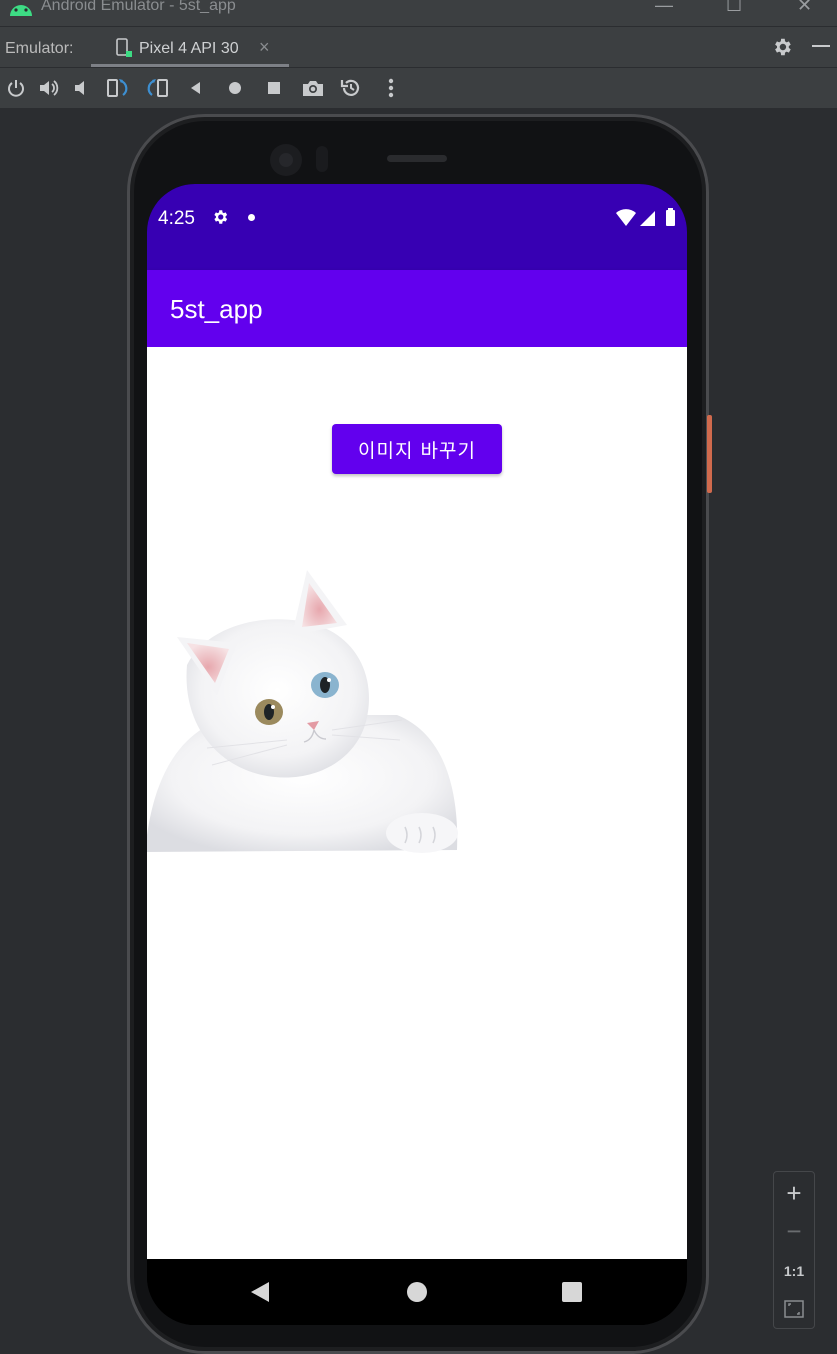  I want to click on side-power-button, so click(709, 454).